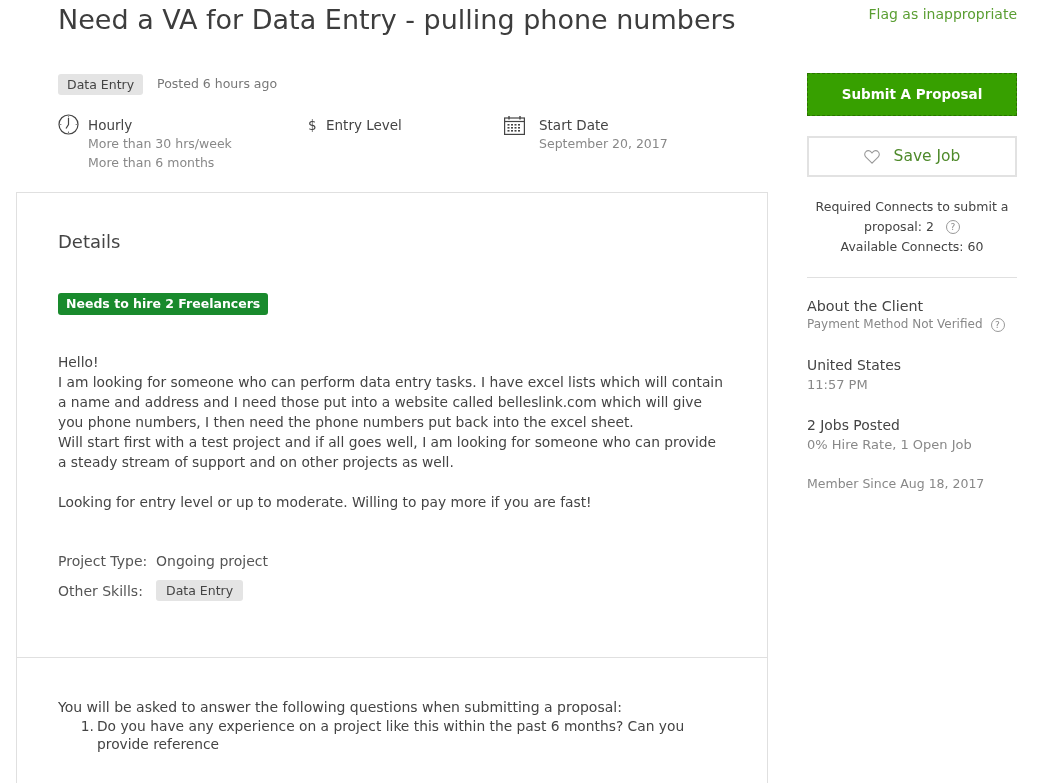  Describe the element at coordinates (163, 304) in the screenshot. I see `hire-badge: Needs to hire 2 Freelancers` at that location.